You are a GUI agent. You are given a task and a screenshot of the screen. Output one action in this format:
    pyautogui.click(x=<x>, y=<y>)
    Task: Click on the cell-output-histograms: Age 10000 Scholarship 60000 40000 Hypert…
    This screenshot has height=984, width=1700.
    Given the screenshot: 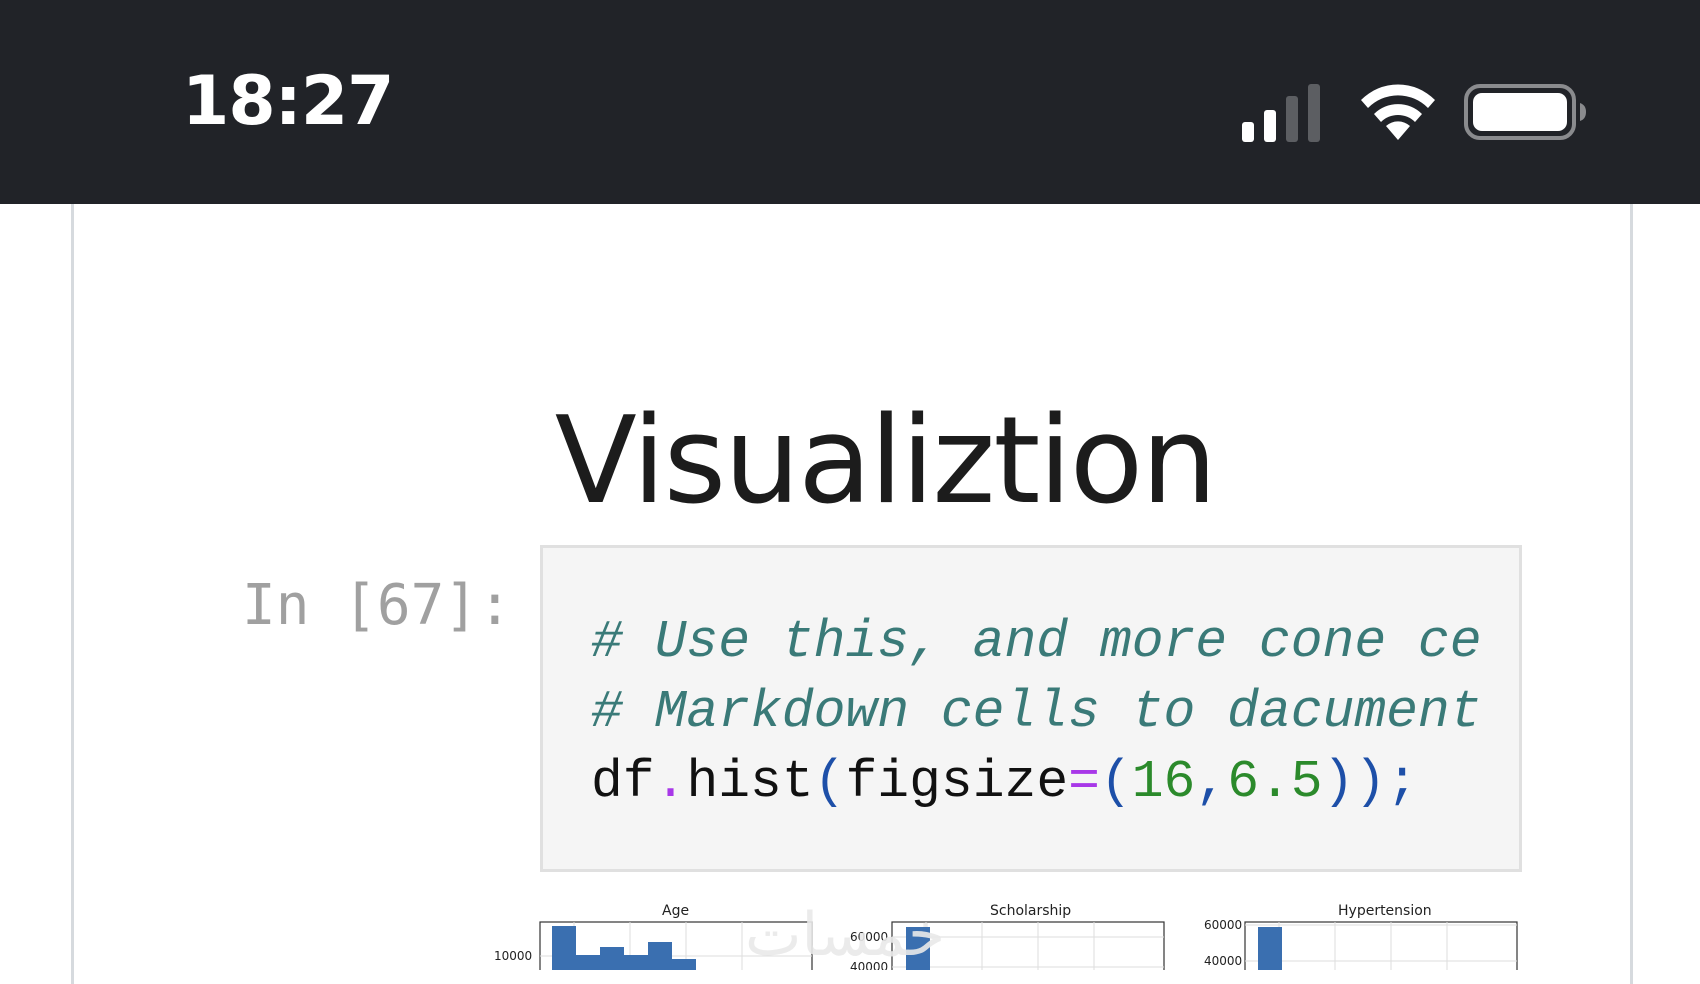 What is the action you would take?
    pyautogui.click(x=1020, y=932)
    